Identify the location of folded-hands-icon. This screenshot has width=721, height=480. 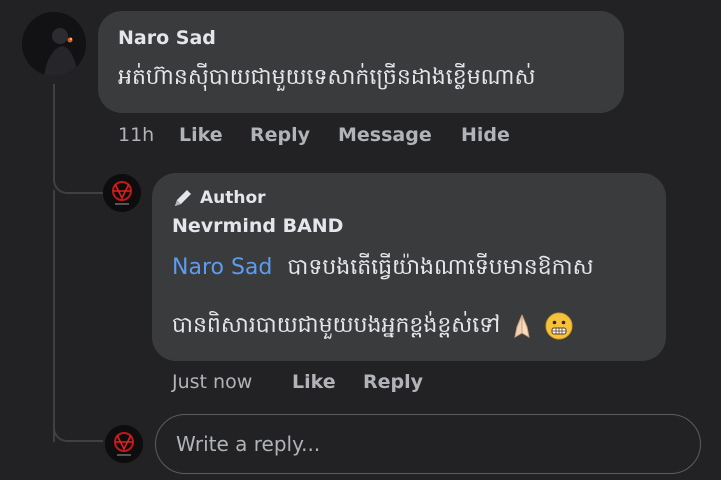
(522, 326).